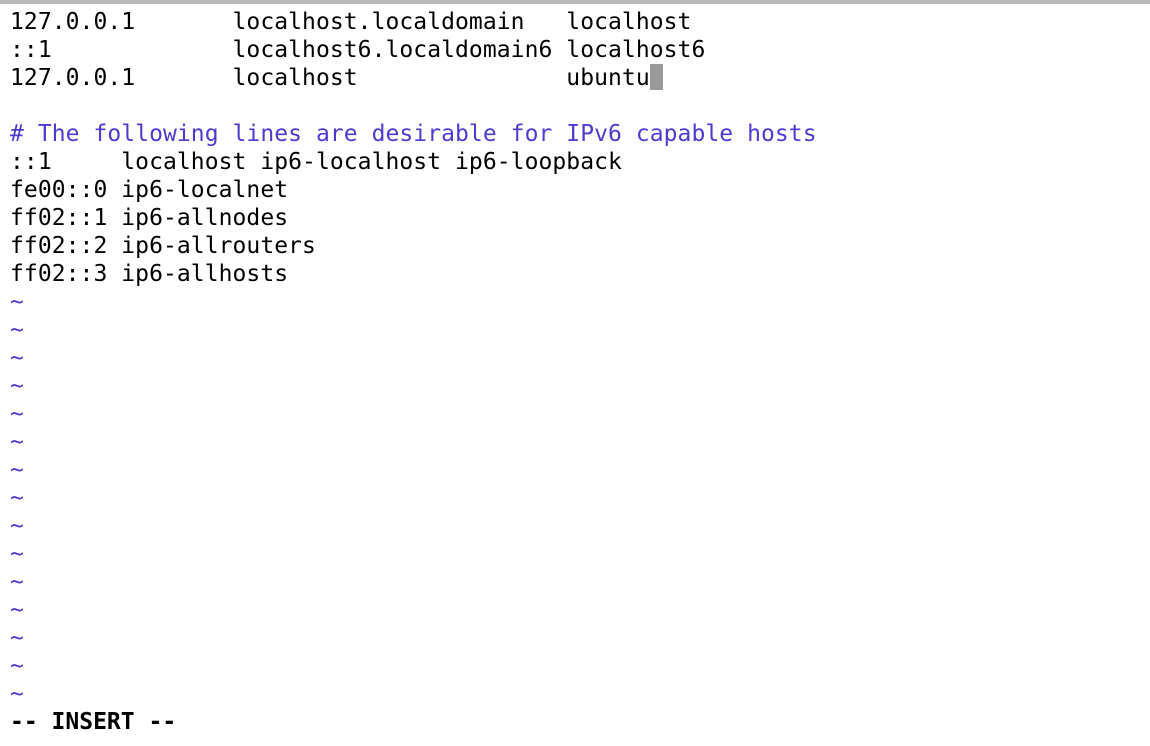 This screenshot has height=746, width=1150. Describe the element at coordinates (93, 722) in the screenshot. I see `mode-indicator: -- INSERT --` at that location.